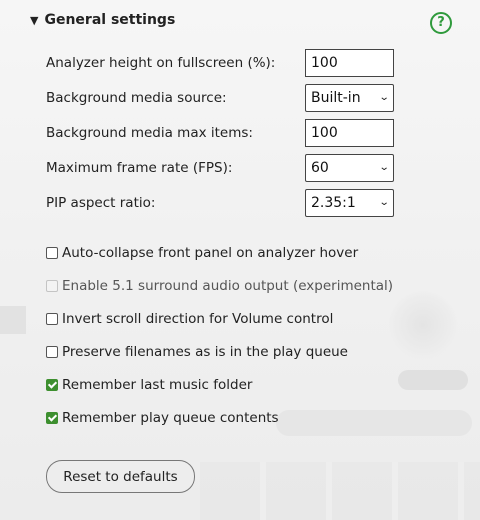 The width and height of the screenshot is (480, 520). Describe the element at coordinates (136, 98) in the screenshot. I see `bg-source-label: Background media source:` at that location.